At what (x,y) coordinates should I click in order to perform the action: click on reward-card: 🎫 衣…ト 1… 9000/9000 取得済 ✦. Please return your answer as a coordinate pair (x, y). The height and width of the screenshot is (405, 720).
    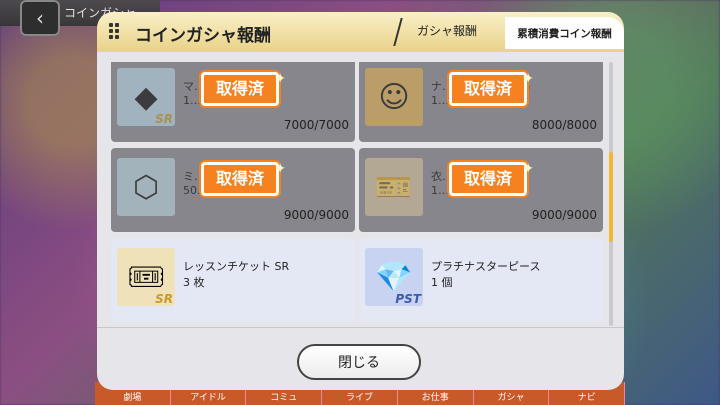
    Looking at the image, I should click on (481, 190).